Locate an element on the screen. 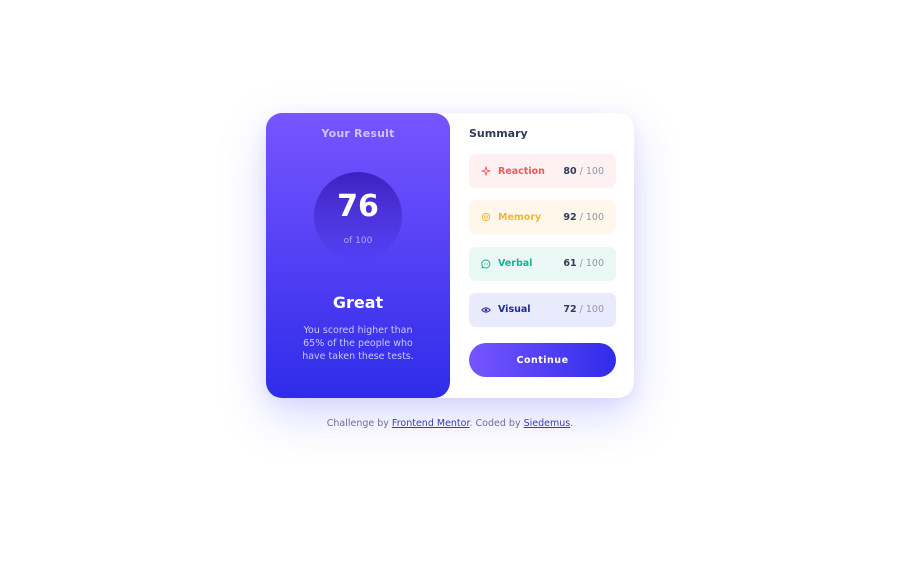  summary-row-label: Memory is located at coordinates (520, 217).